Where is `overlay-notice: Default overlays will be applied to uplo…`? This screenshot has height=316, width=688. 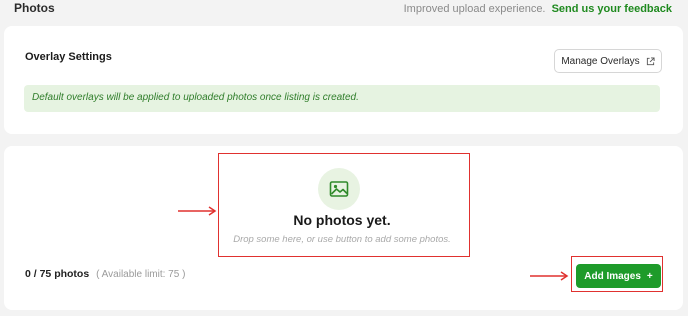 overlay-notice: Default overlays will be applied to uplo… is located at coordinates (342, 98).